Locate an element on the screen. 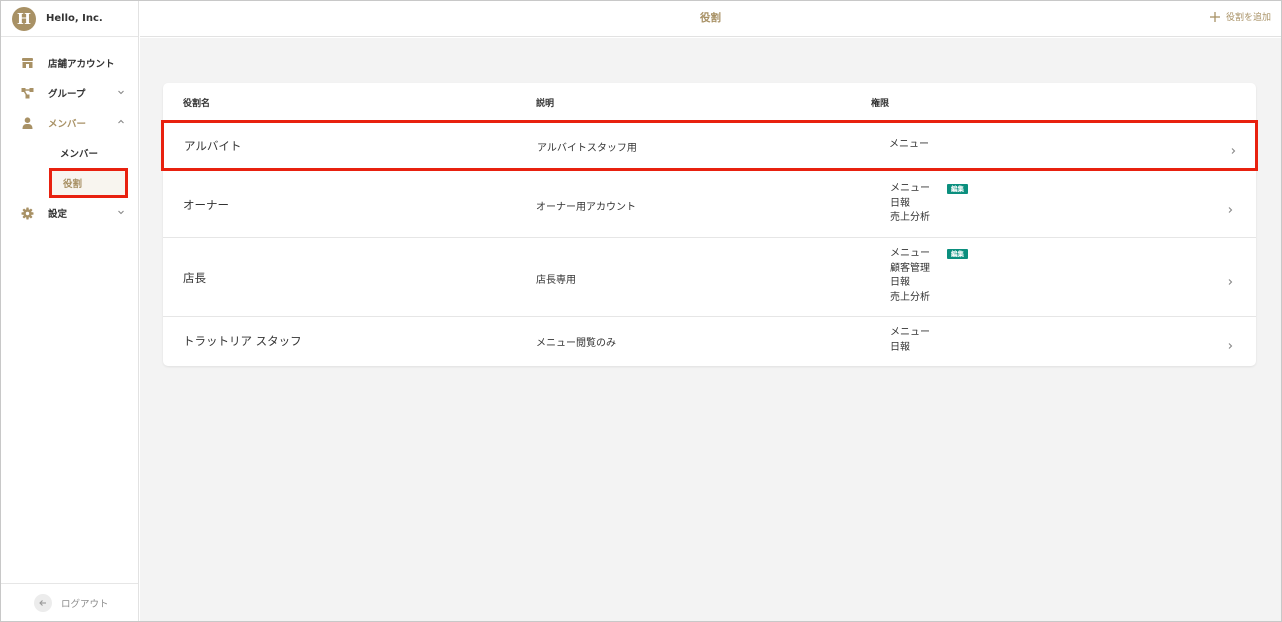  sidebar-item-label: 設定 is located at coordinates (58, 214).